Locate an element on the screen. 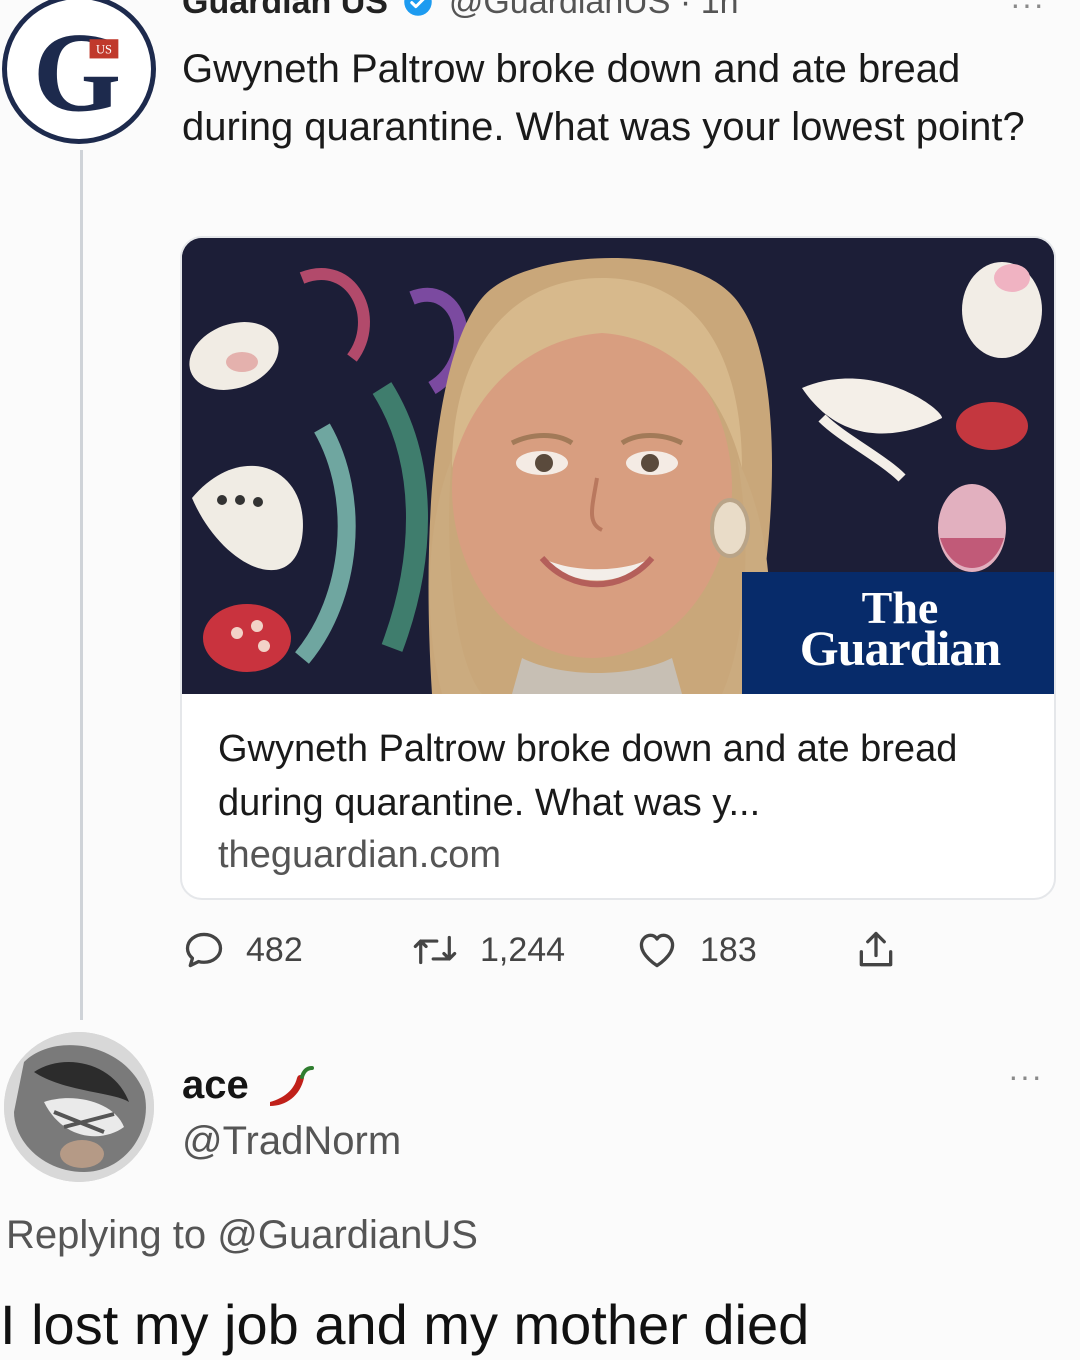 The width and height of the screenshot is (1080, 1360). guardian-logo-icon: G US is located at coordinates (77, 72).